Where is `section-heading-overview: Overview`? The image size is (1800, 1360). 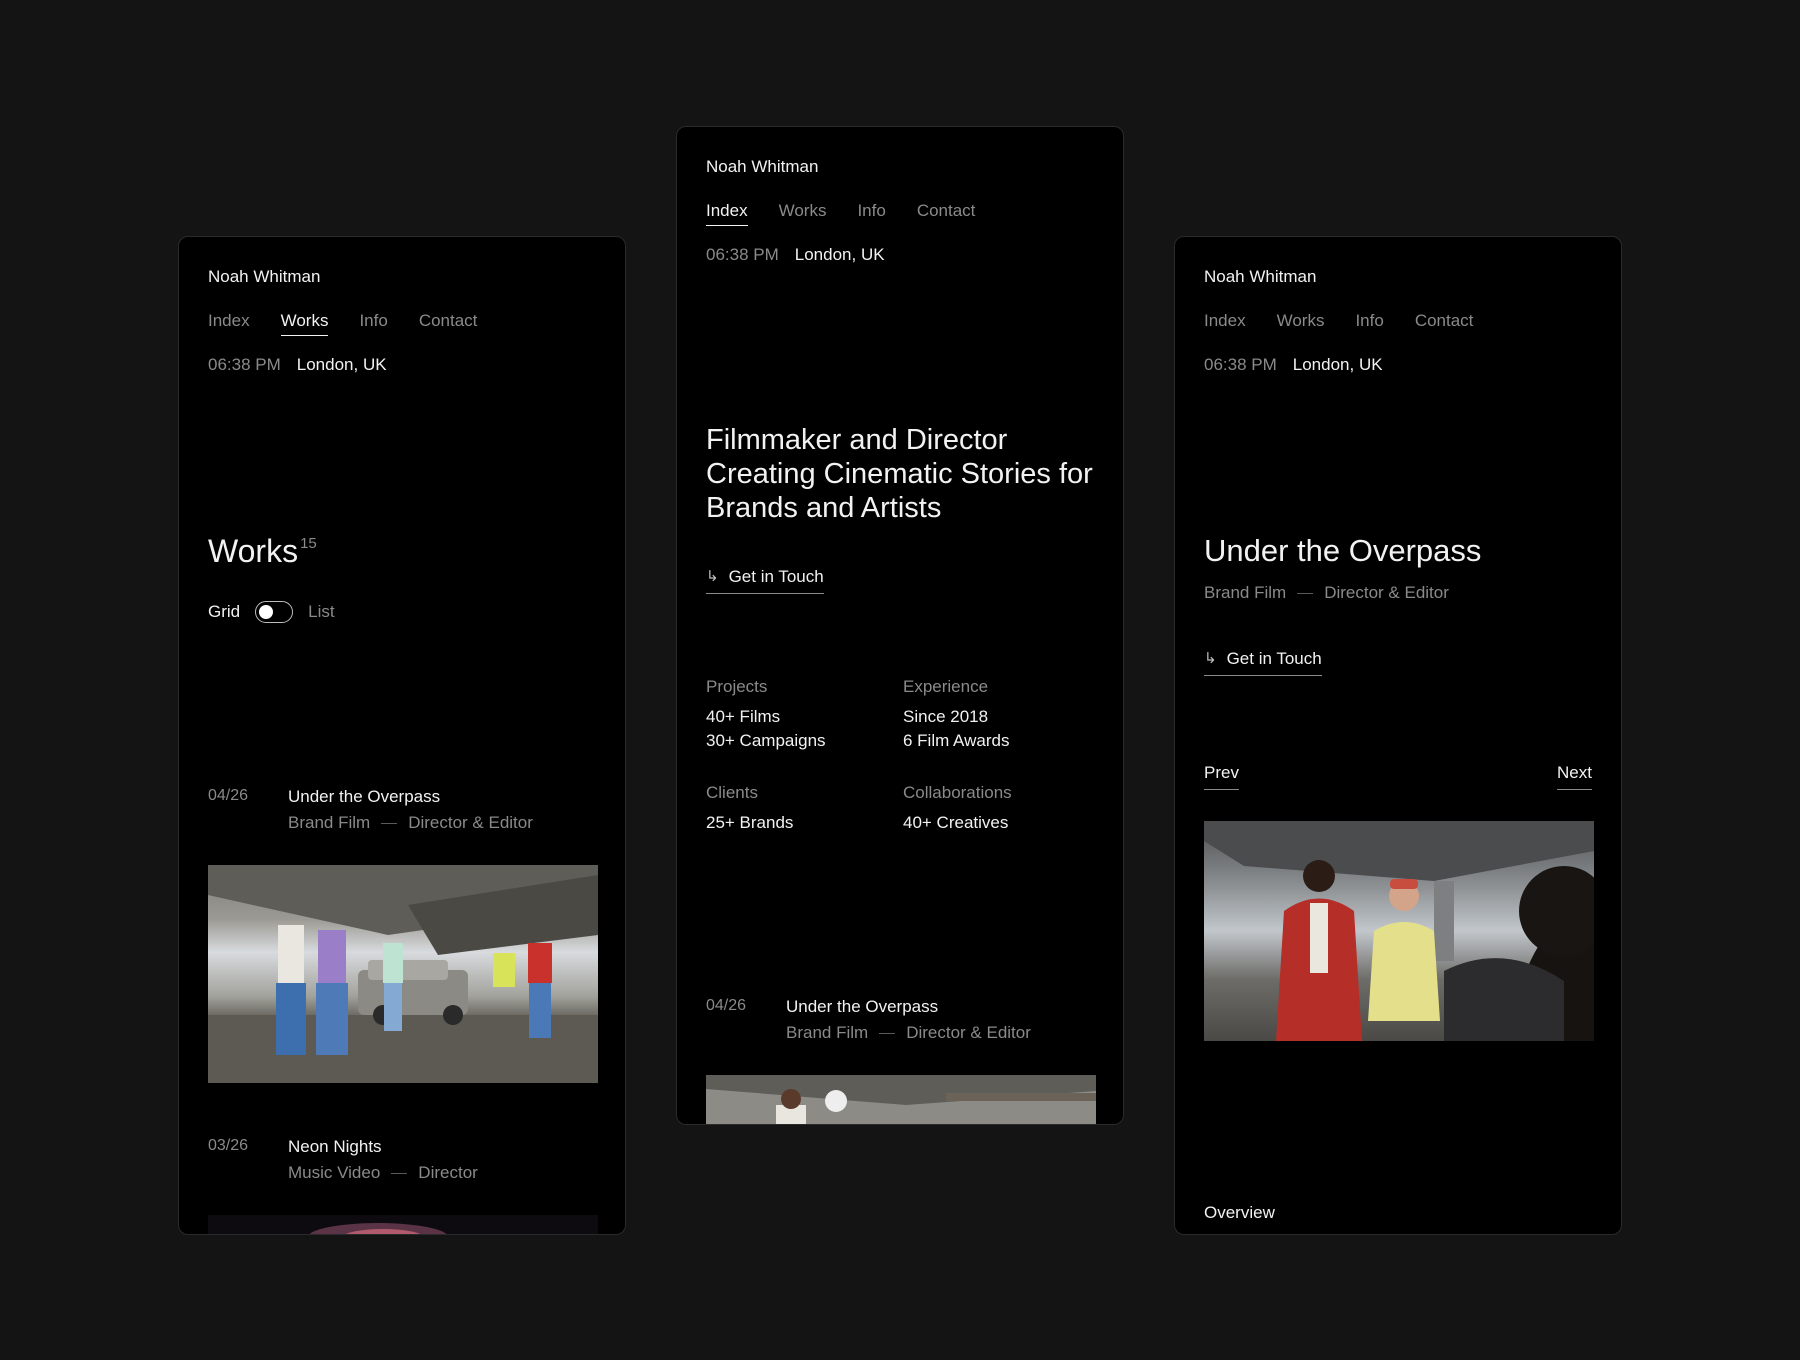
section-heading-overview: Overview is located at coordinates (1239, 1212).